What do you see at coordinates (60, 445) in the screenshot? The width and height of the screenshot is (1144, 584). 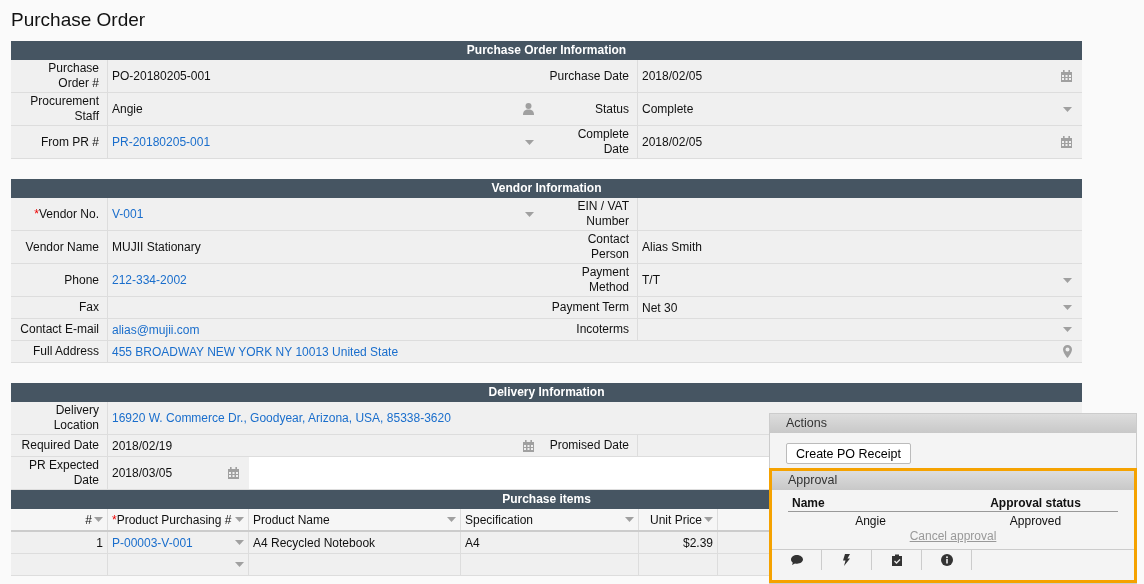 I see `field-label: Required Date` at bounding box center [60, 445].